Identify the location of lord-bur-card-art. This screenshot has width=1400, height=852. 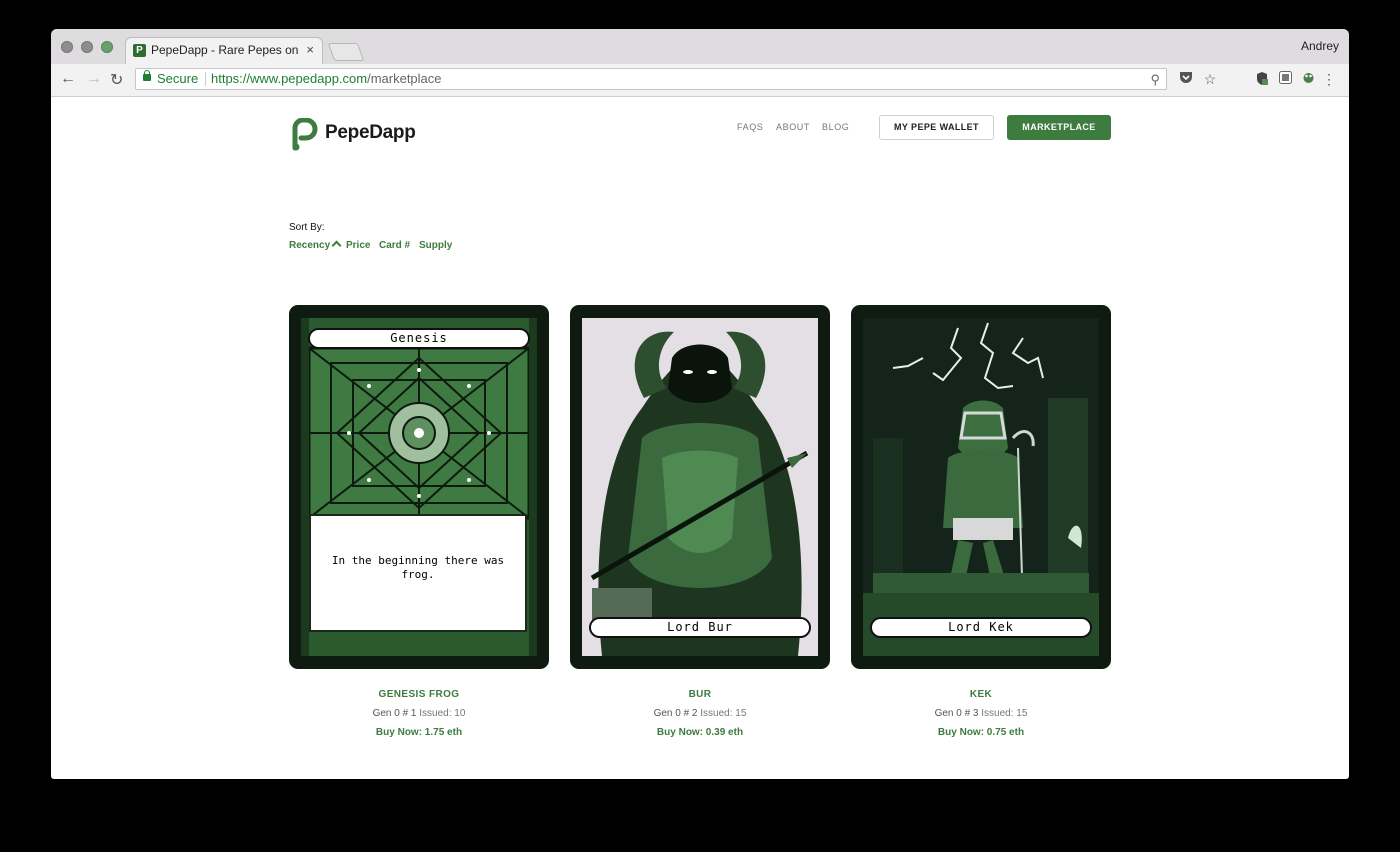
(700, 487).